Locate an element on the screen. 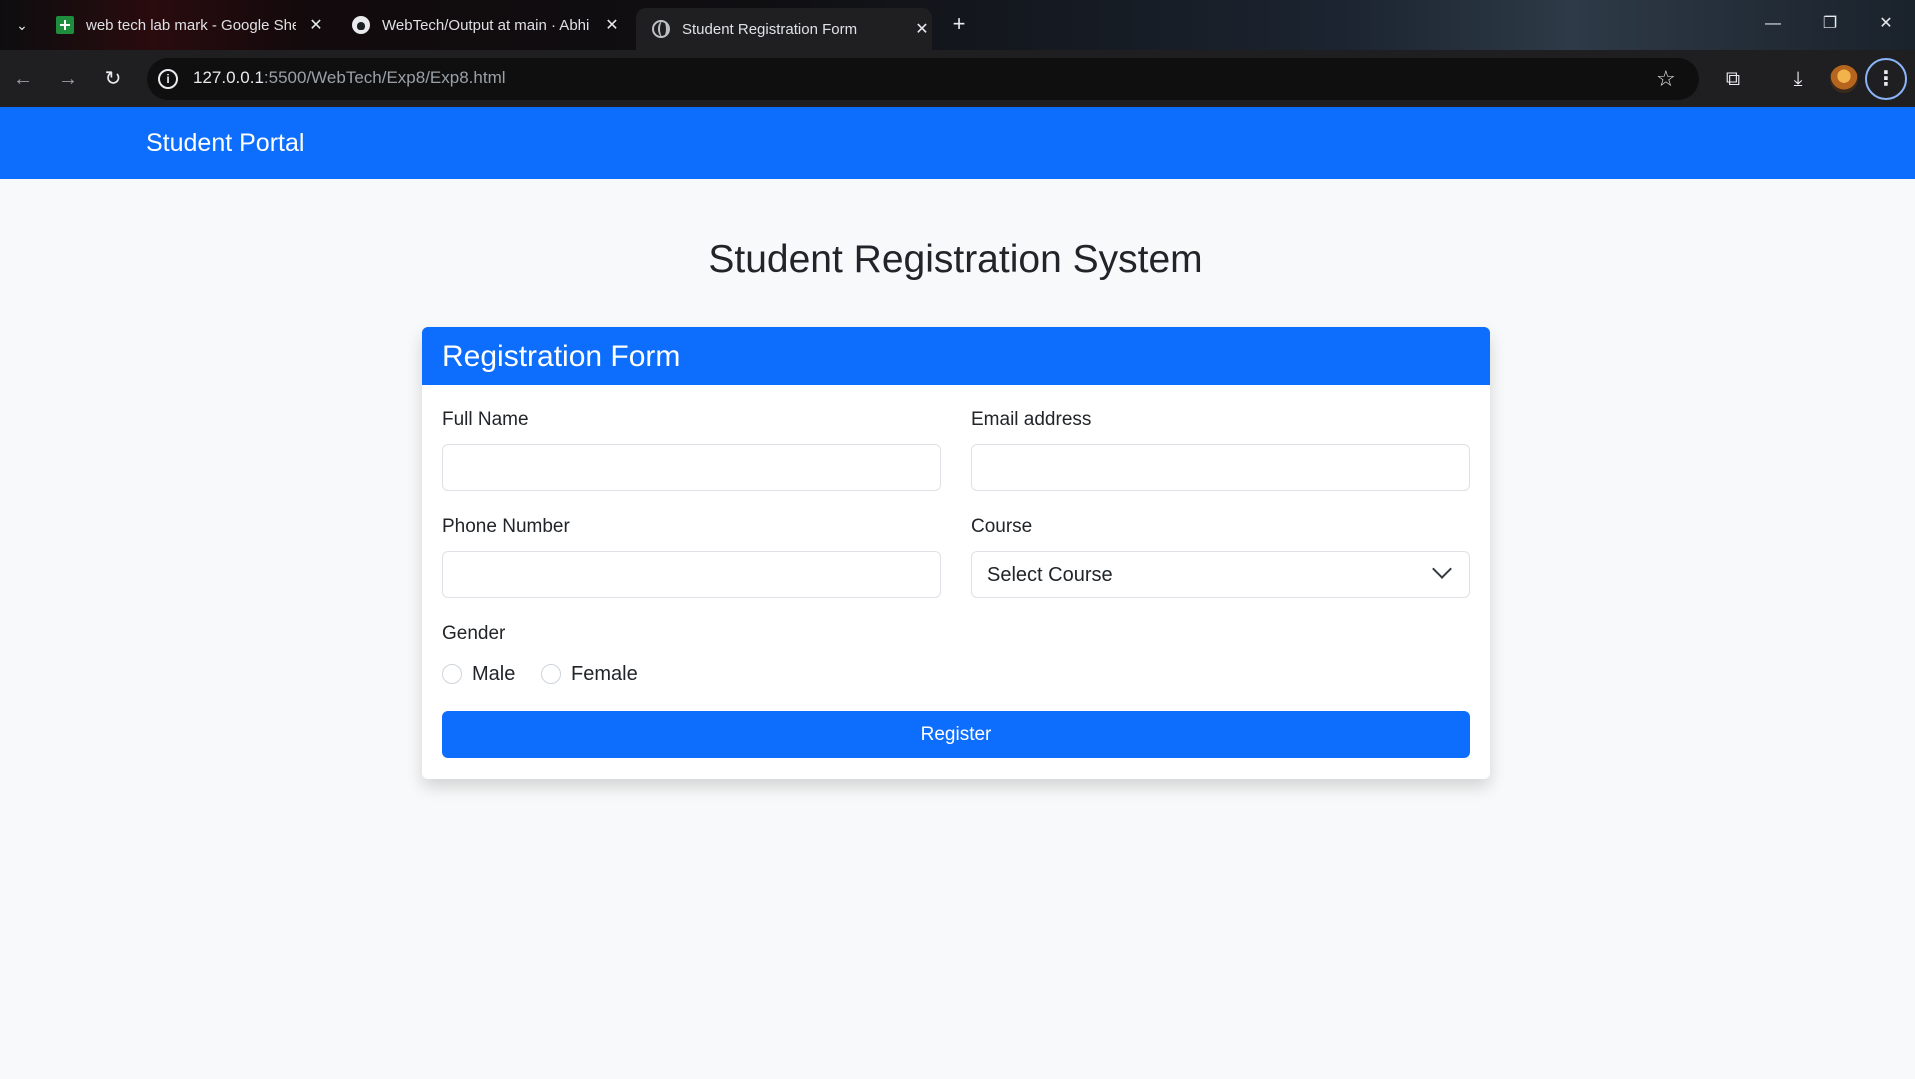 The width and height of the screenshot is (1915, 1079). gender-label: Gender is located at coordinates (474, 633).